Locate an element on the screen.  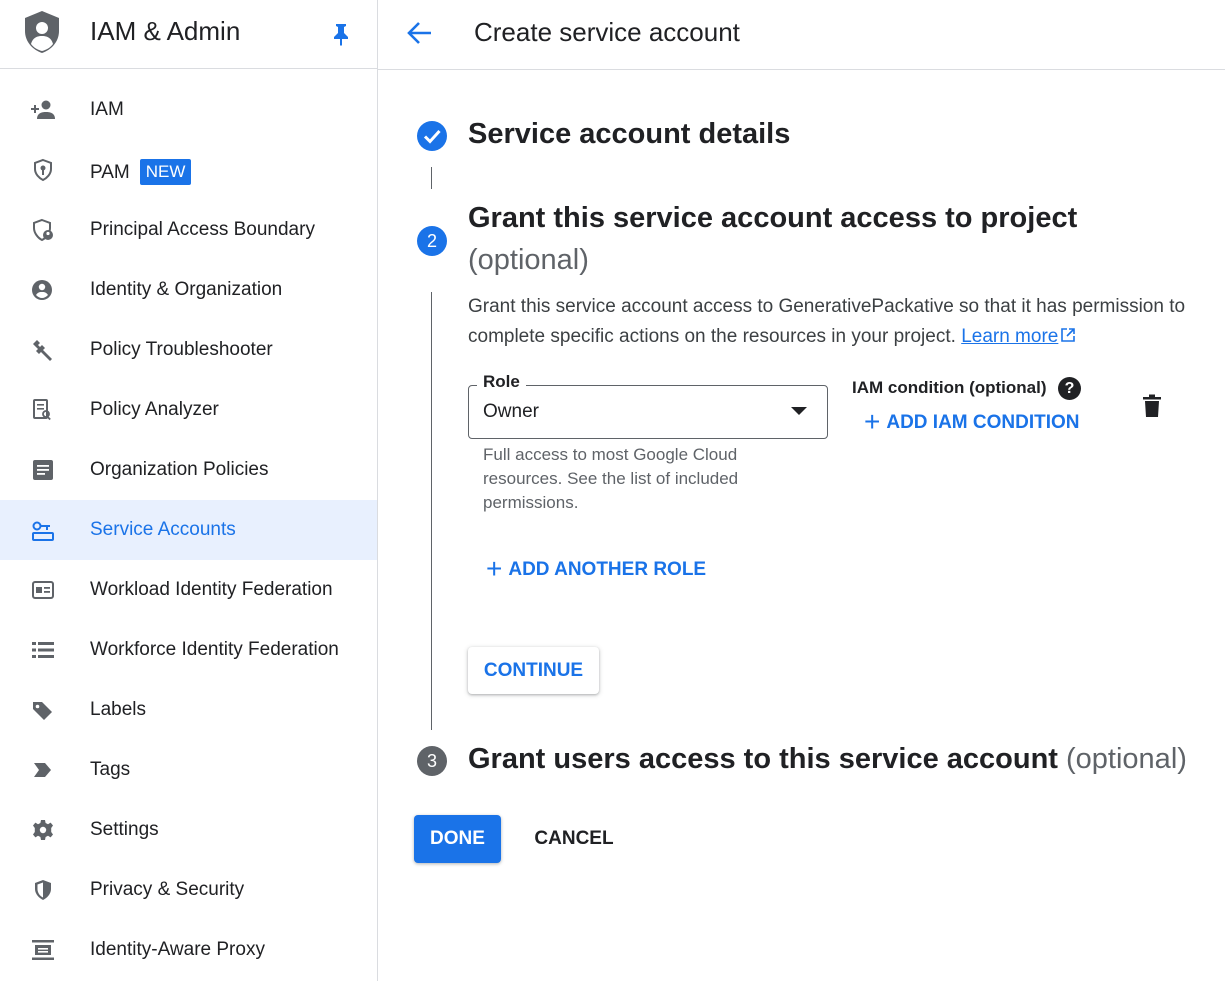
list-icon is located at coordinates (43, 650).